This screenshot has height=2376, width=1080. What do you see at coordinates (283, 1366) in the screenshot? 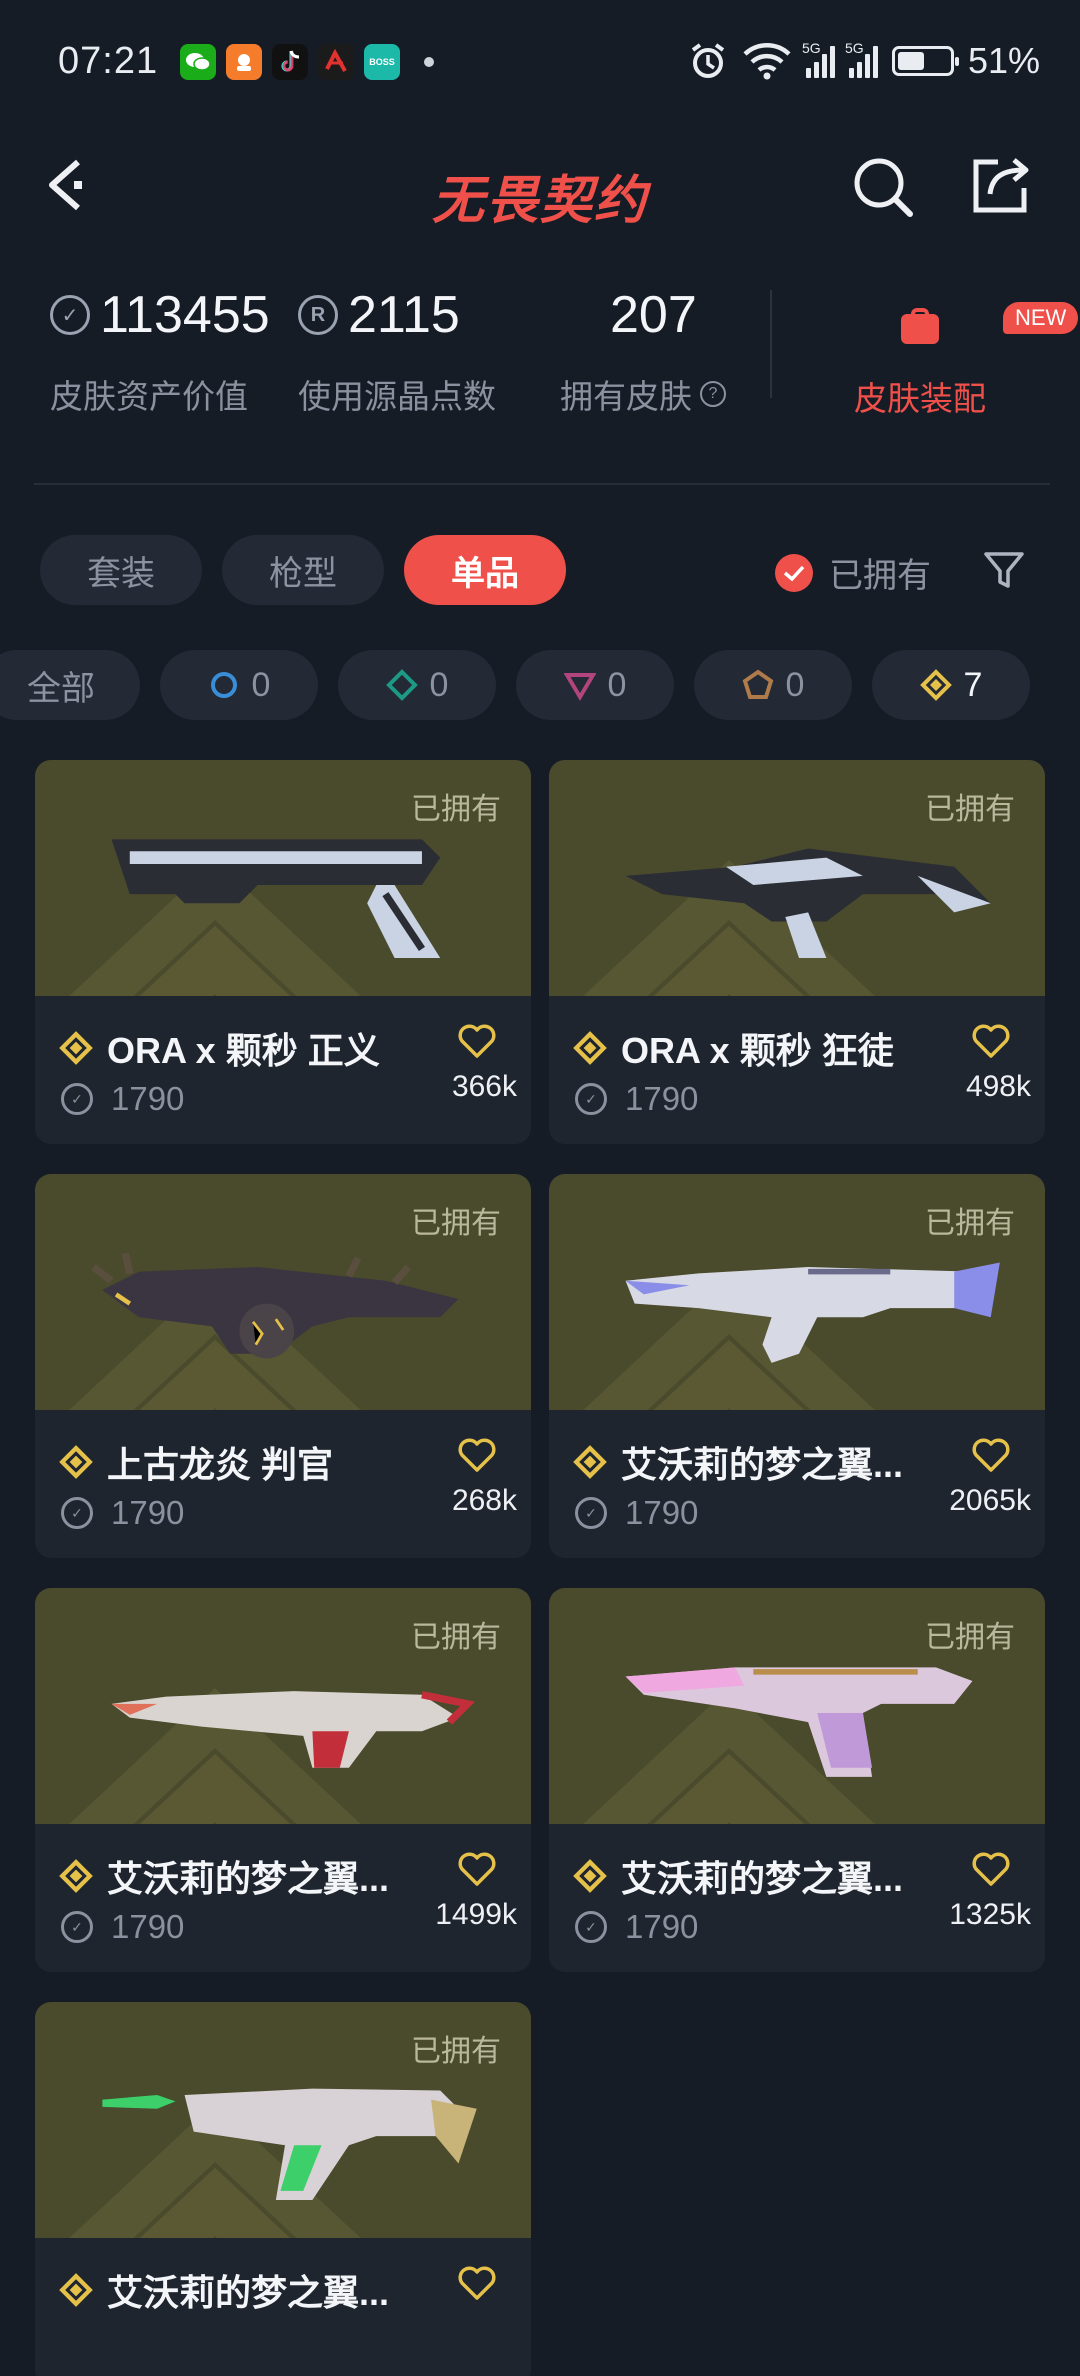
I see `skin-card: 已拥有 上古龙炎 判官 ✓ 1790 268k` at bounding box center [283, 1366].